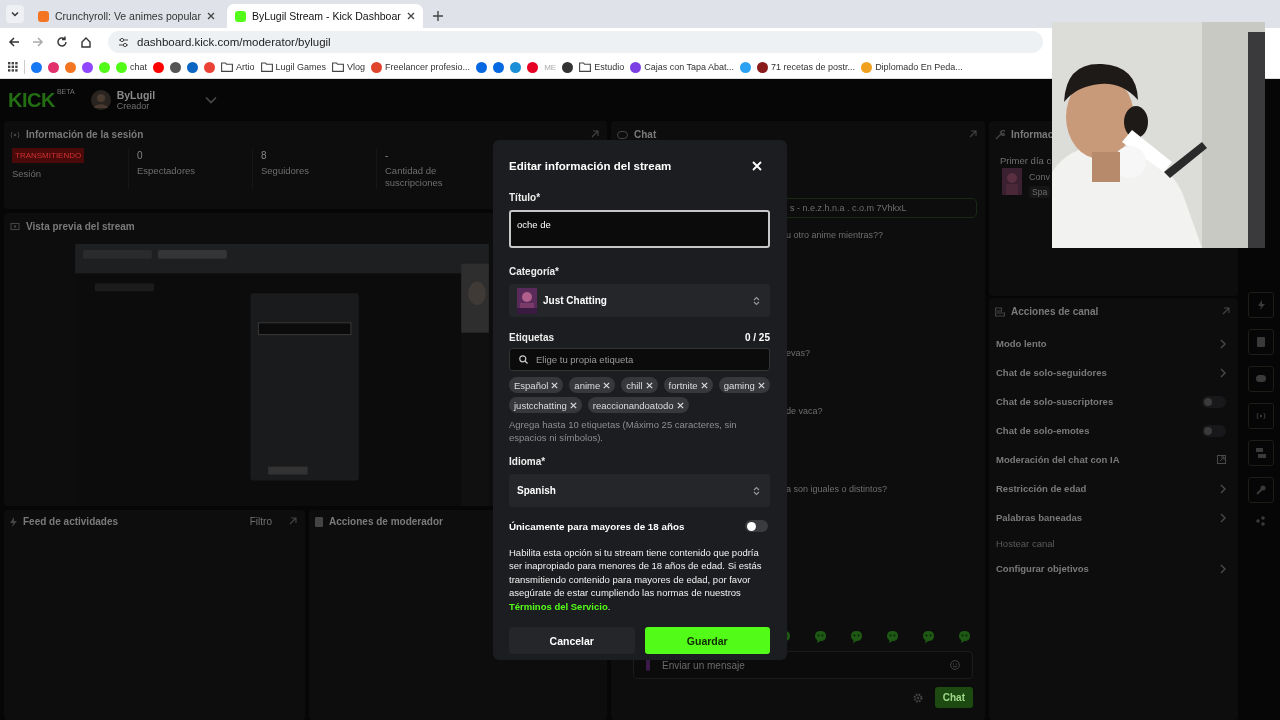 The image size is (1280, 720). What do you see at coordinates (414, 177) in the screenshot?
I see `stat-label: Cantidad de suscripciones` at bounding box center [414, 177].